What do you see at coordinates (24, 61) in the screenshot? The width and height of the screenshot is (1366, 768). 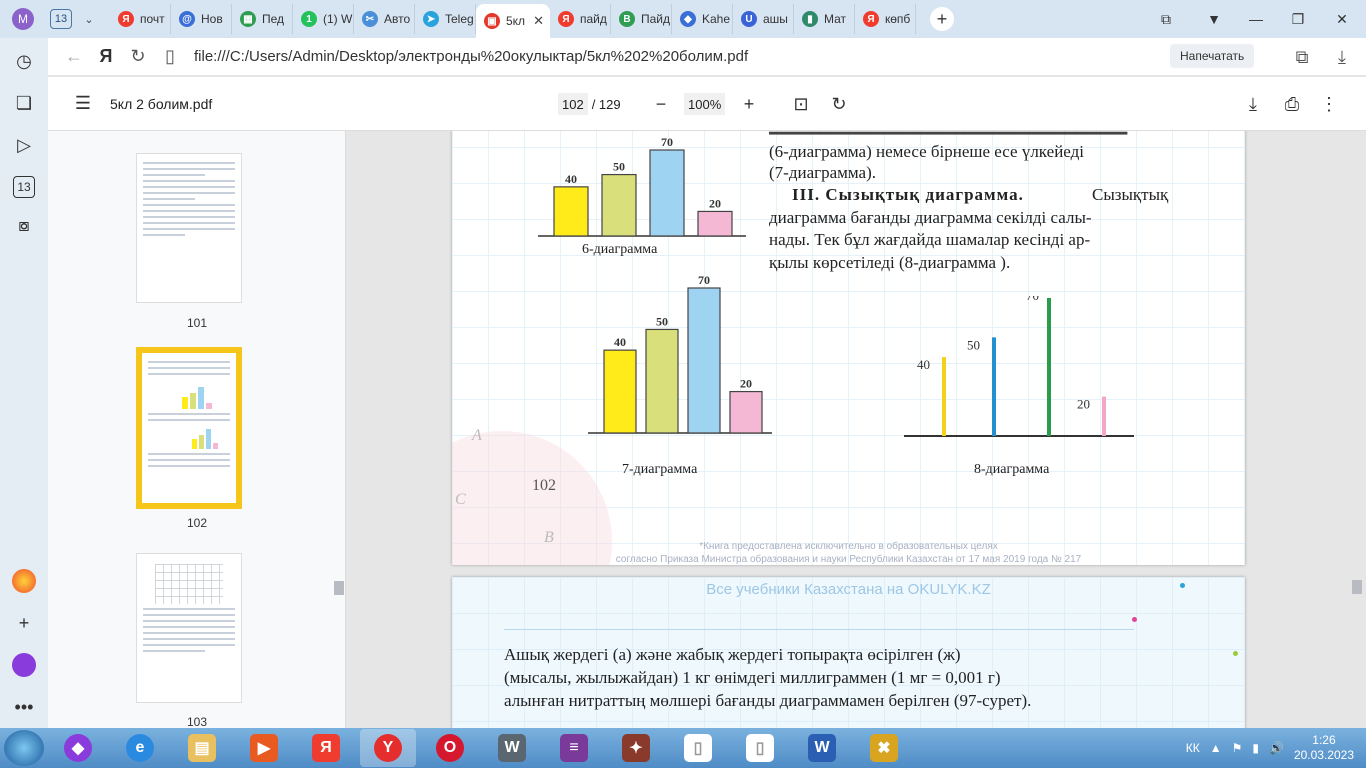 I see `history-icon: ◷` at bounding box center [24, 61].